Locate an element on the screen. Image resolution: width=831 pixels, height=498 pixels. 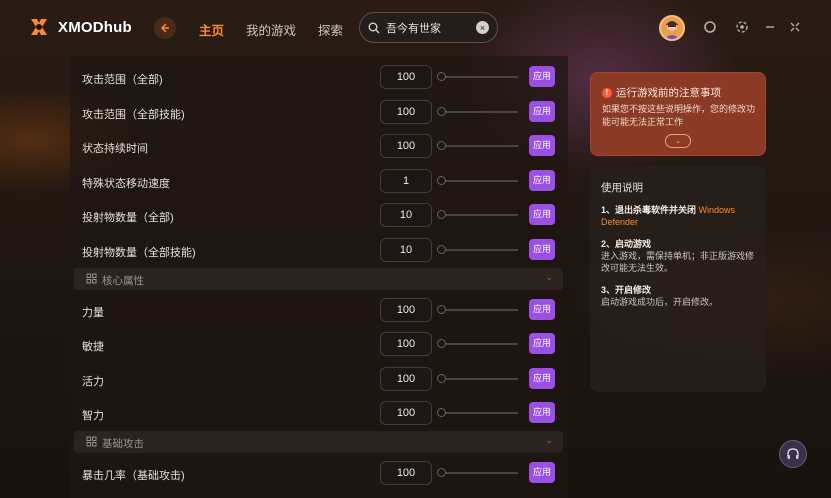
warning-title: 运行游戏前的注意事项 is located at coordinates (668, 93).